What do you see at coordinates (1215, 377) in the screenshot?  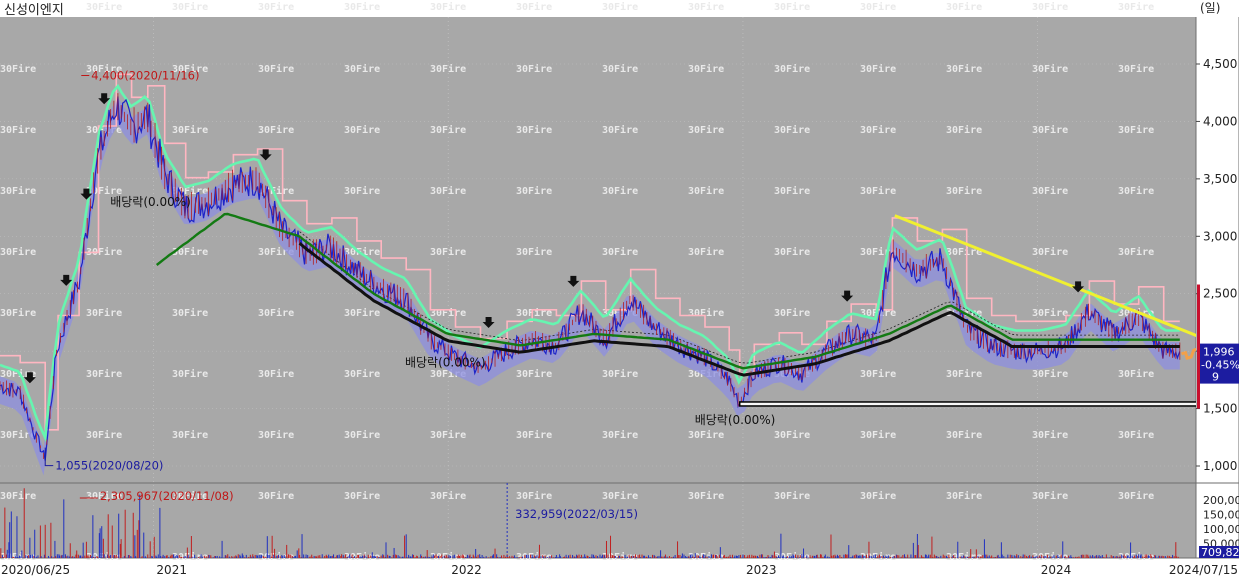 I see `current-price-change-amount: 9` at bounding box center [1215, 377].